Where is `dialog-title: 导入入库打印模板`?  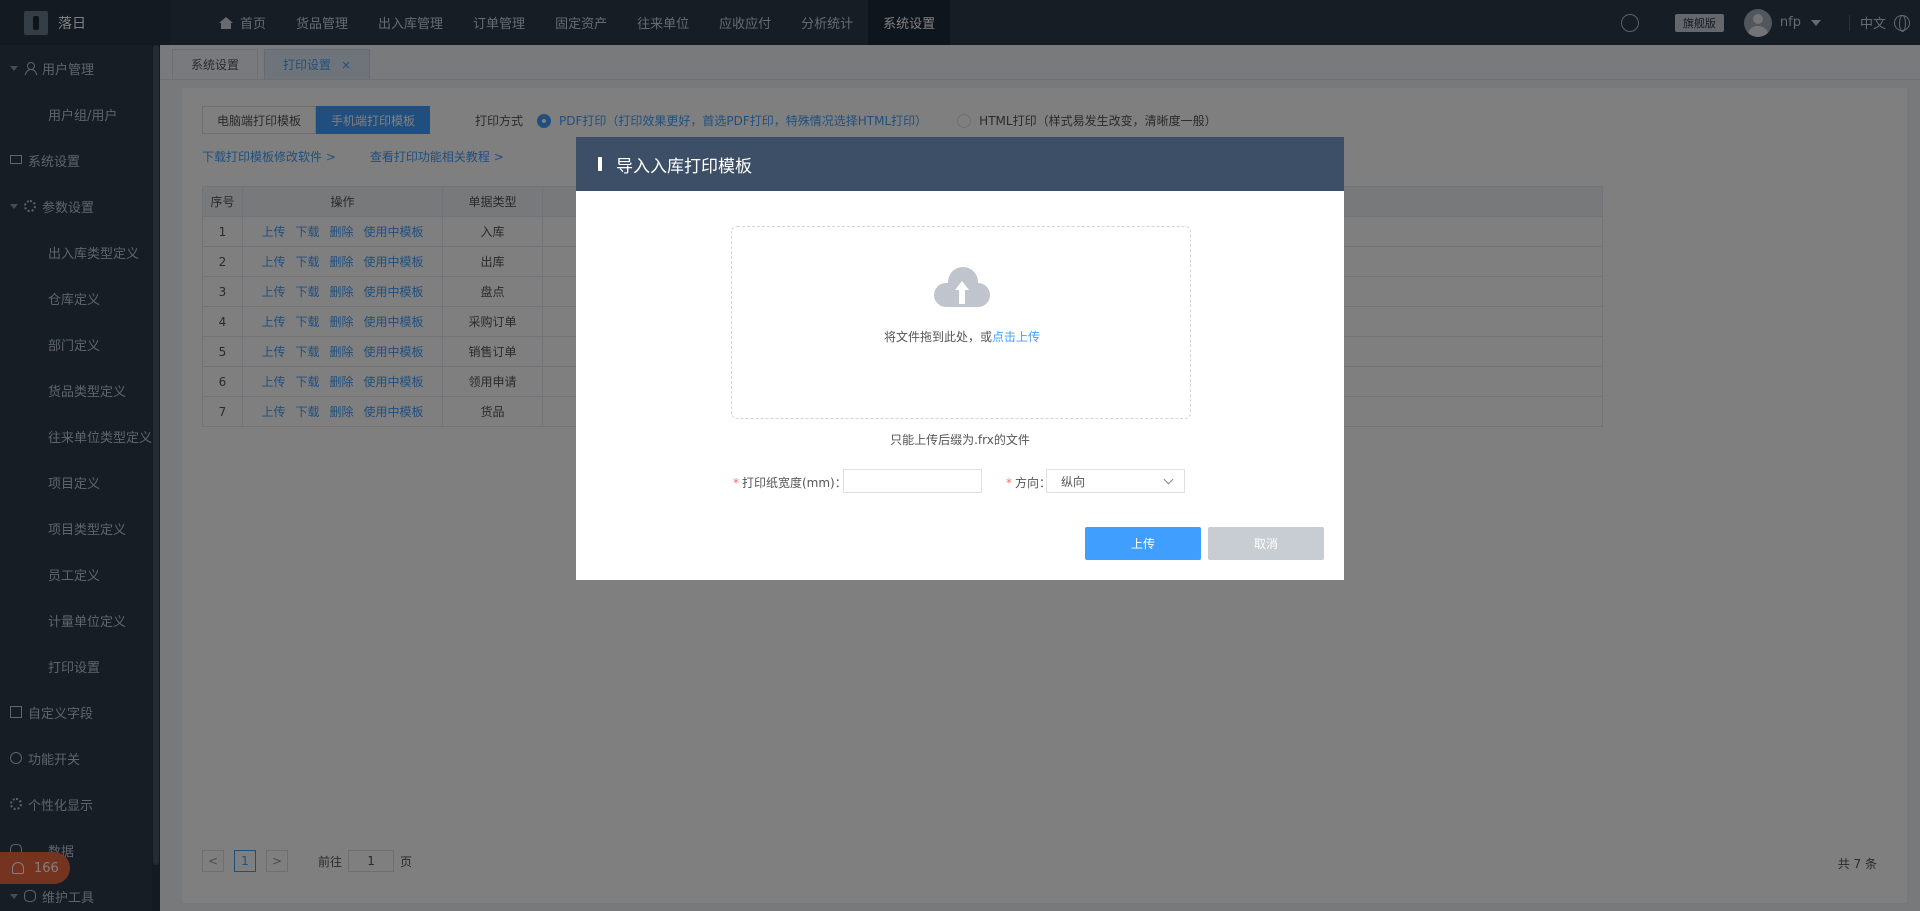 dialog-title: 导入入库打印模板 is located at coordinates (684, 166).